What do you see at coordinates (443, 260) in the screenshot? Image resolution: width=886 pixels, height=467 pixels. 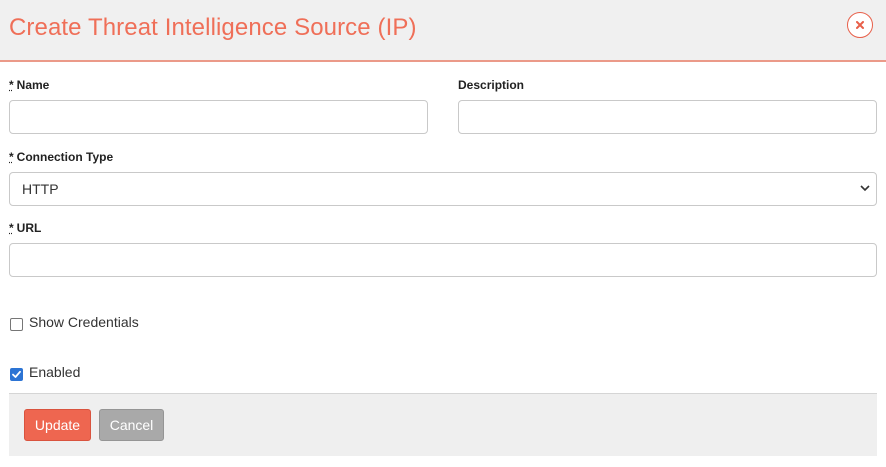 I see `url-input` at bounding box center [443, 260].